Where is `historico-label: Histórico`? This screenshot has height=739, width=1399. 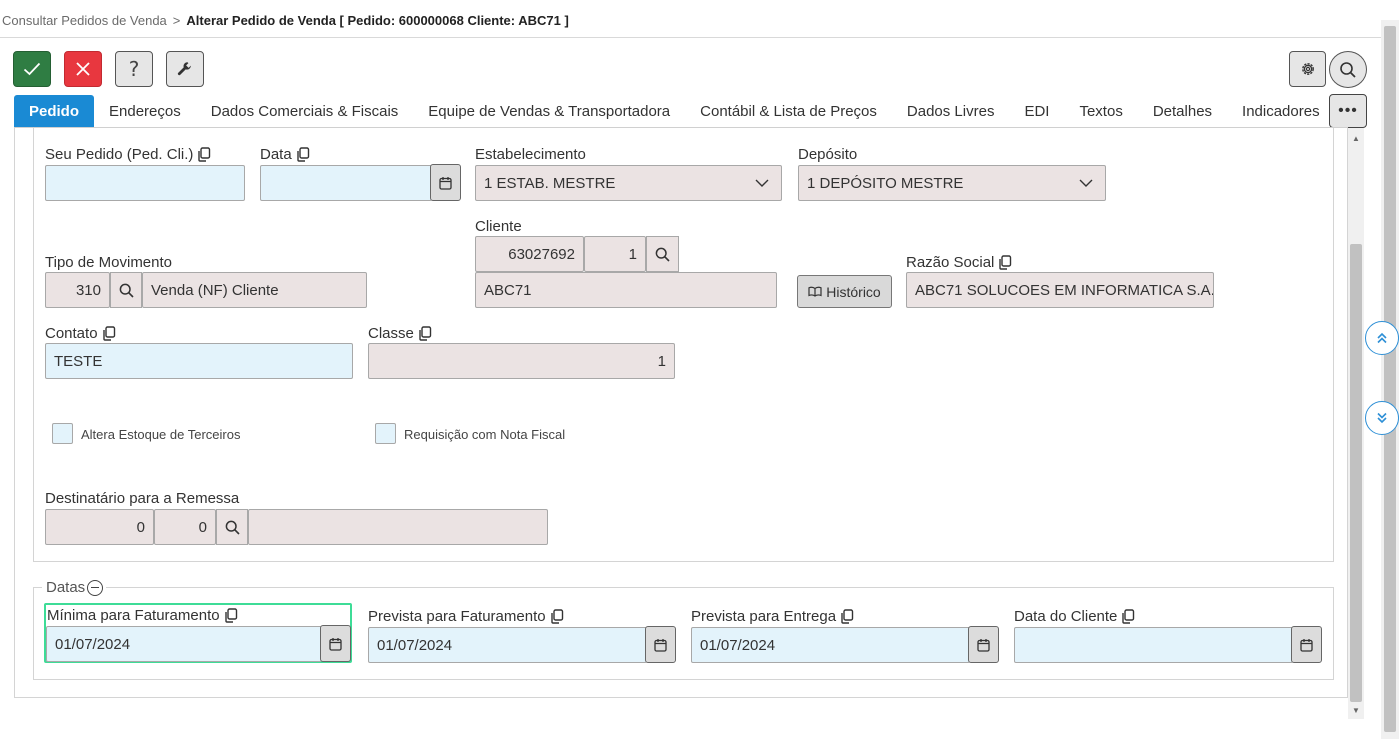
historico-label: Histórico is located at coordinates (853, 291).